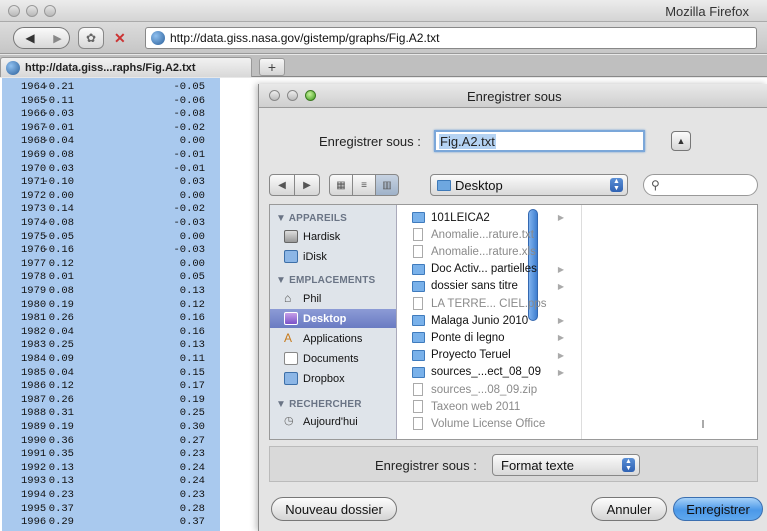  I want to click on file-list-item: Ponte di legno ▶, so click(482, 337).